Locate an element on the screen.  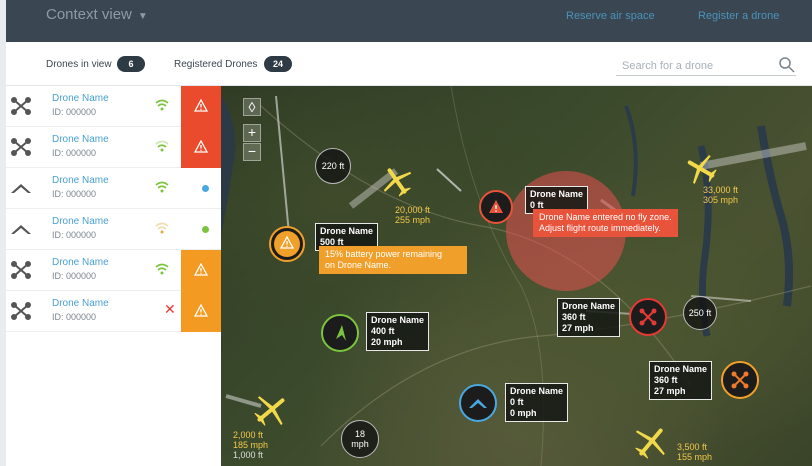
registered-drones-label: Registered Drones is located at coordinates (216, 64).